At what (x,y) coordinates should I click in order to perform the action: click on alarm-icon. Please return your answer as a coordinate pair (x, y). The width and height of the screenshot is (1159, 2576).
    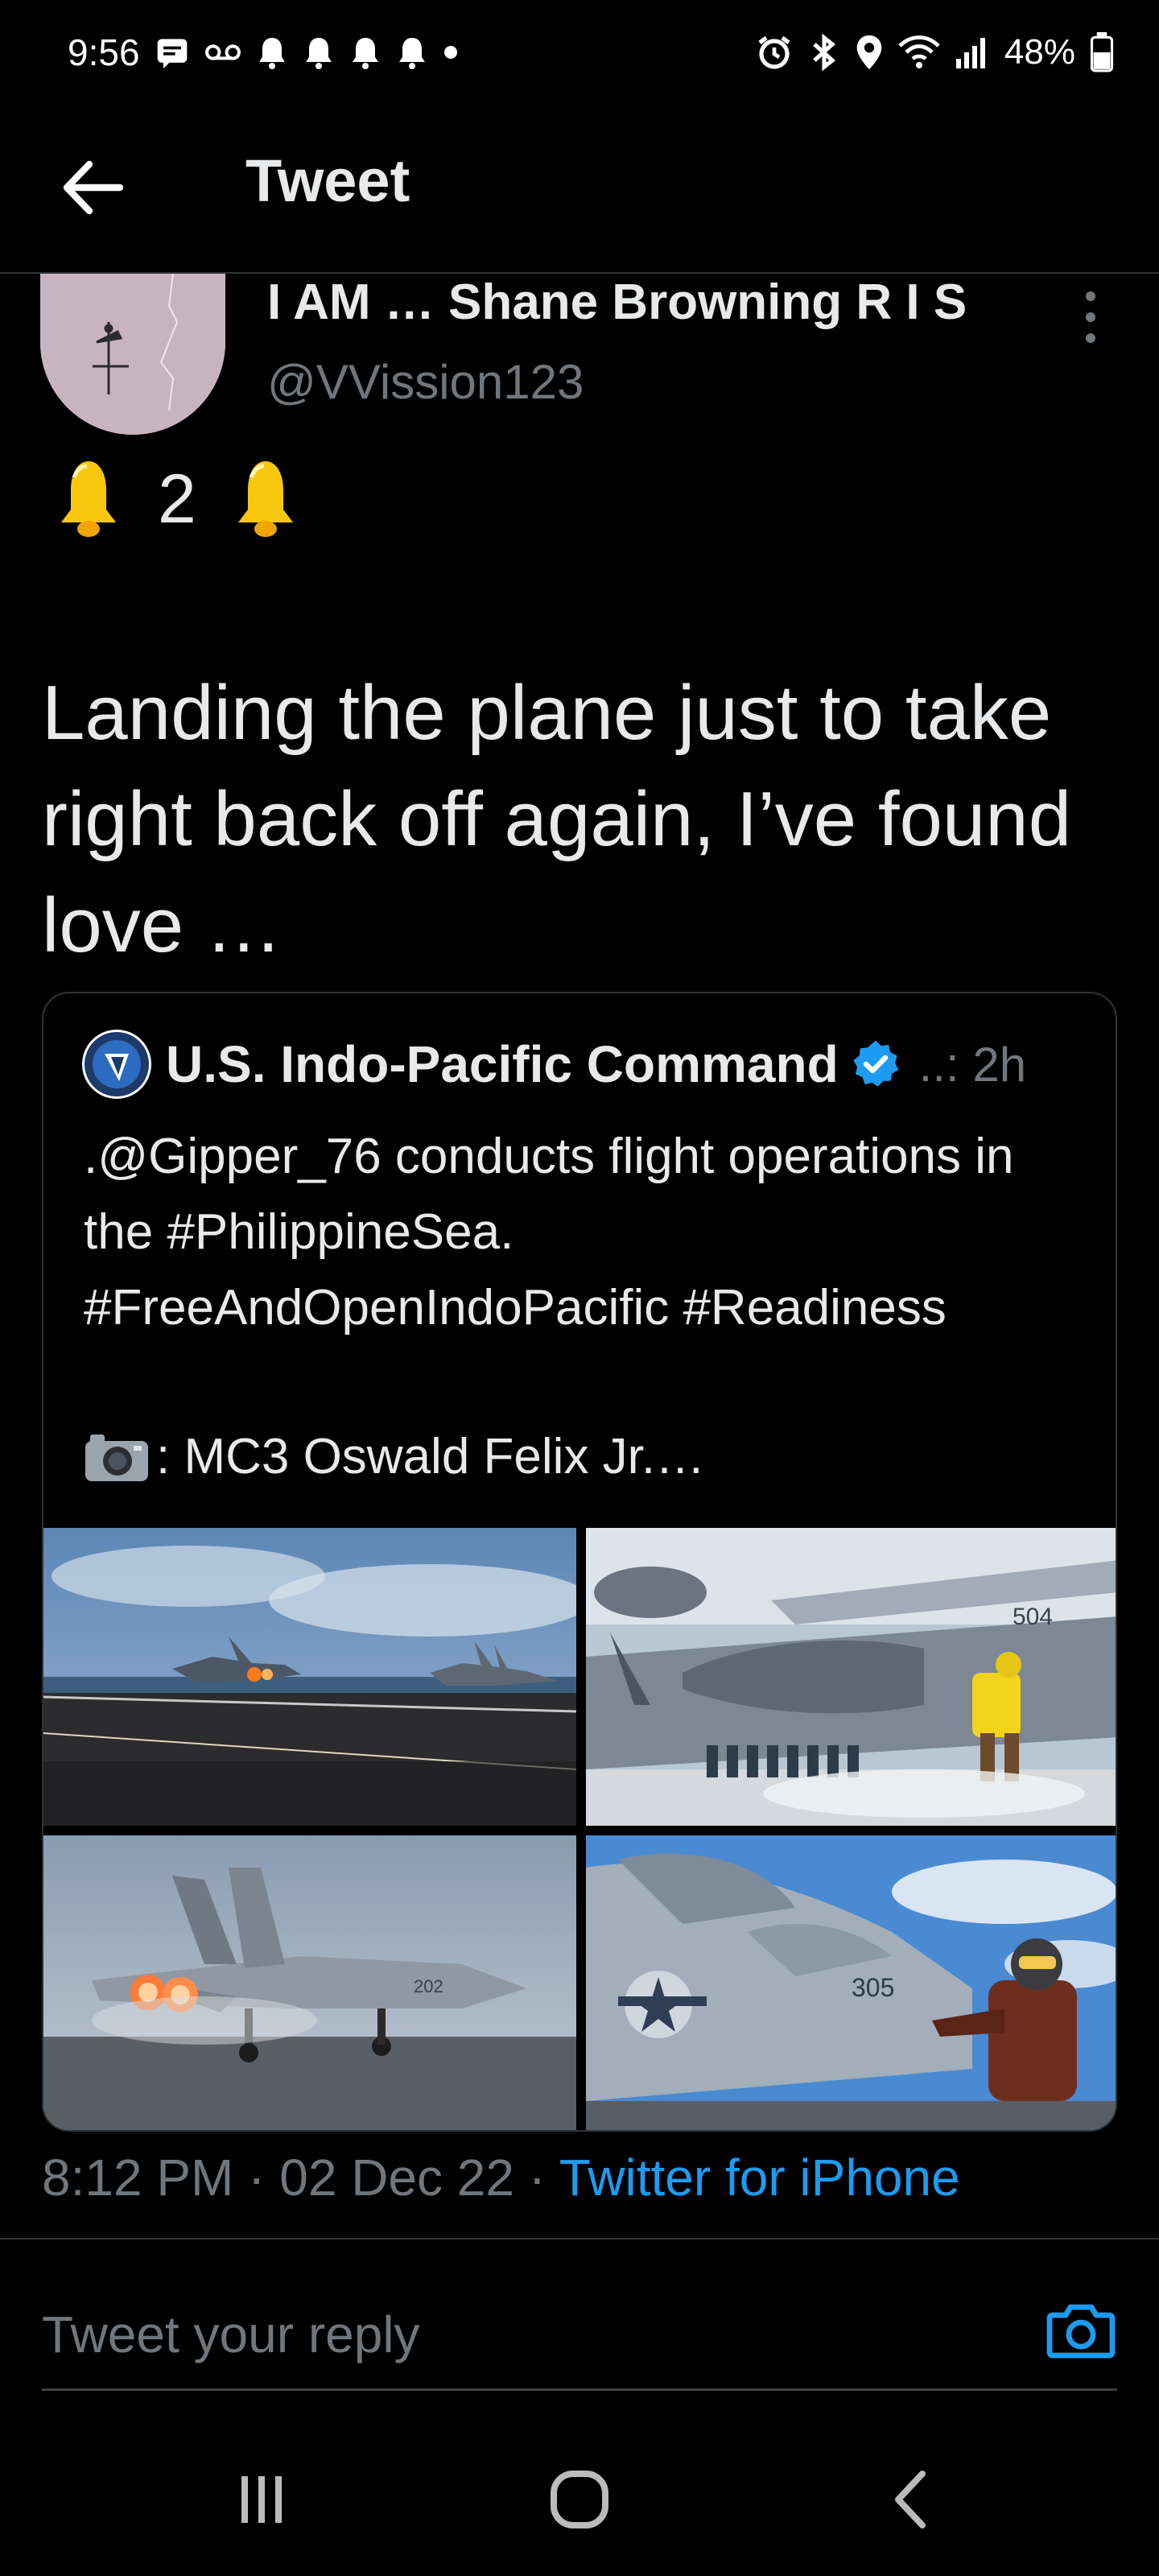
    Looking at the image, I should click on (774, 53).